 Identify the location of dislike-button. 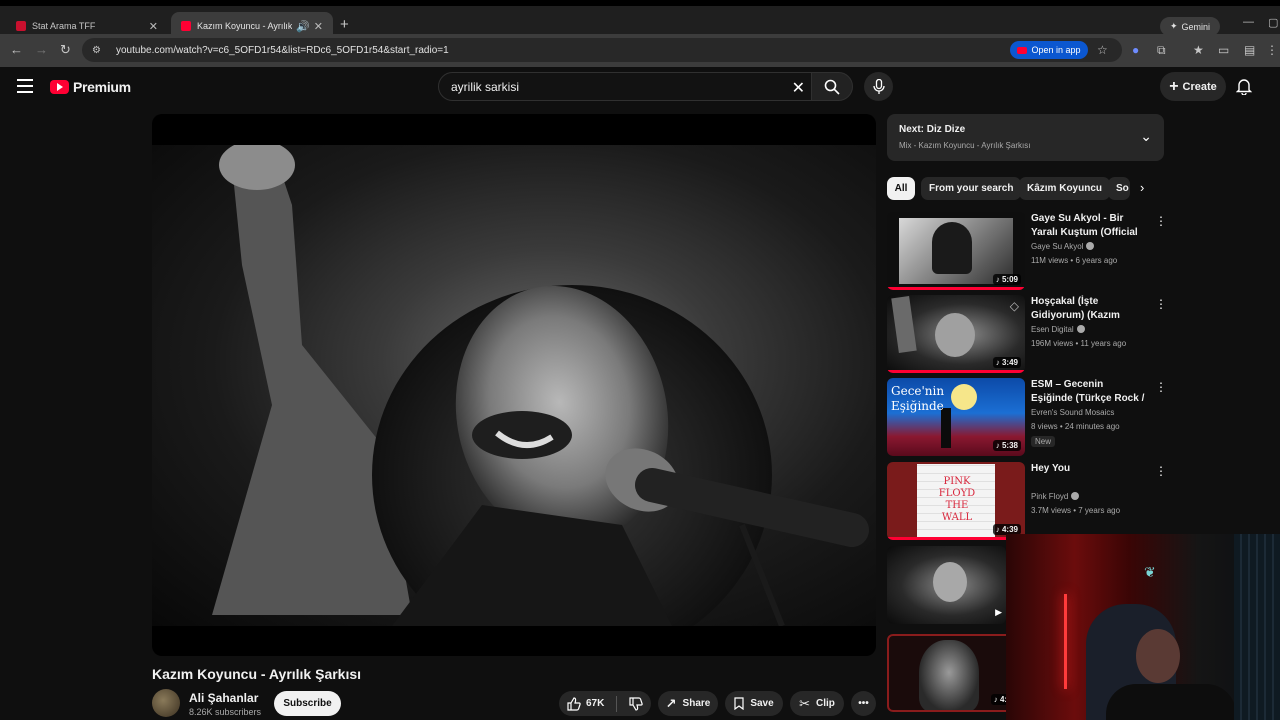
(636, 703).